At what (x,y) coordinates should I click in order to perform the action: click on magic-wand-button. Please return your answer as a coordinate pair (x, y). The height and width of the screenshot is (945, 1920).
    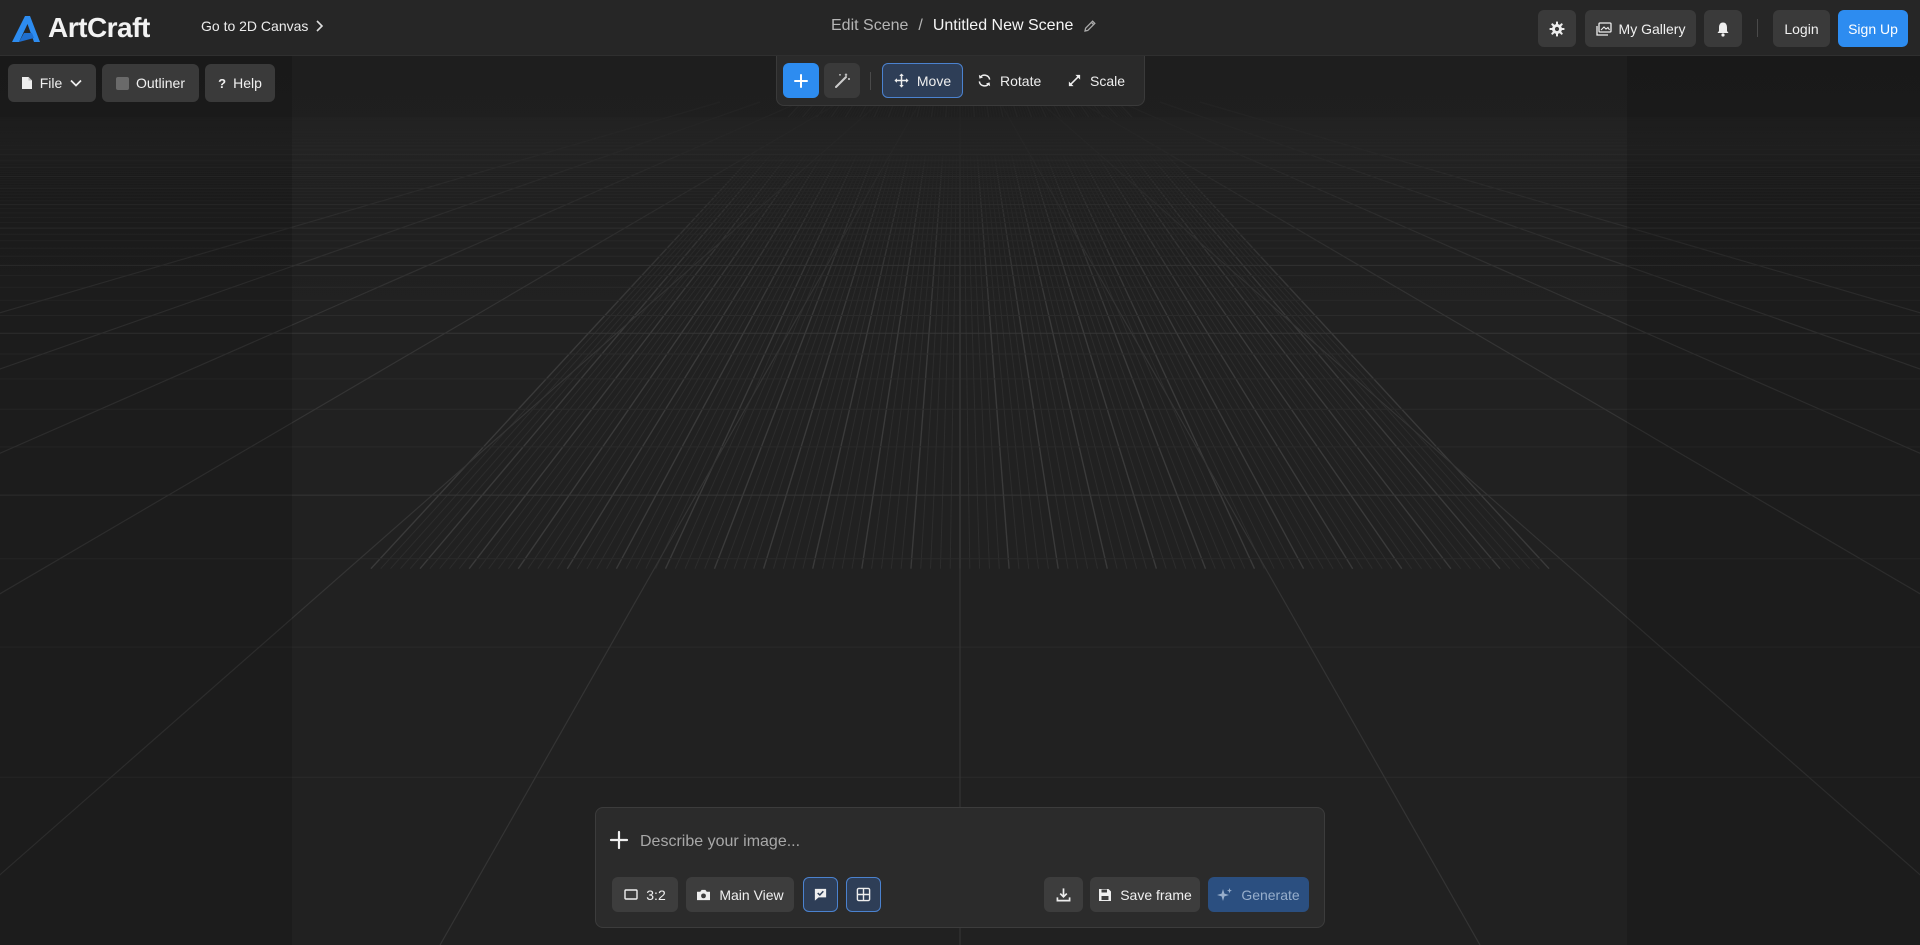
    Looking at the image, I should click on (842, 80).